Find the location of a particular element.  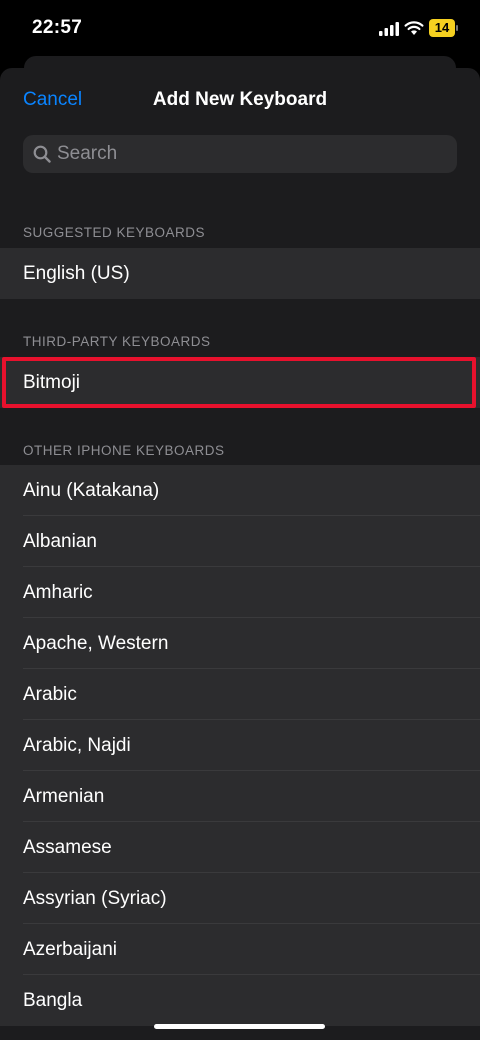

cellular-signal-icon is located at coordinates (389, 29).